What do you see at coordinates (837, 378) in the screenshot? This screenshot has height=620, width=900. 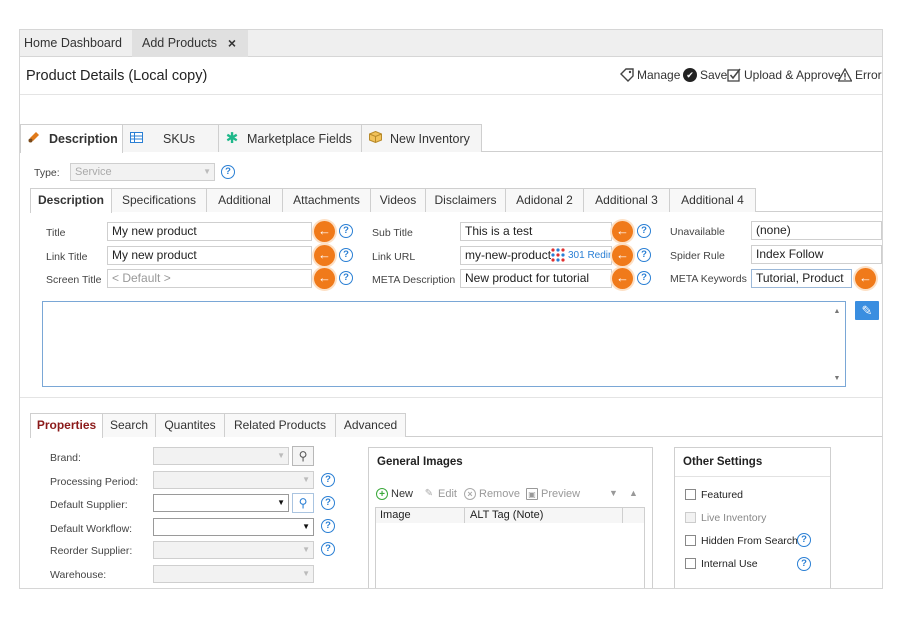 I see `scroll-down-icon: ▼` at bounding box center [837, 378].